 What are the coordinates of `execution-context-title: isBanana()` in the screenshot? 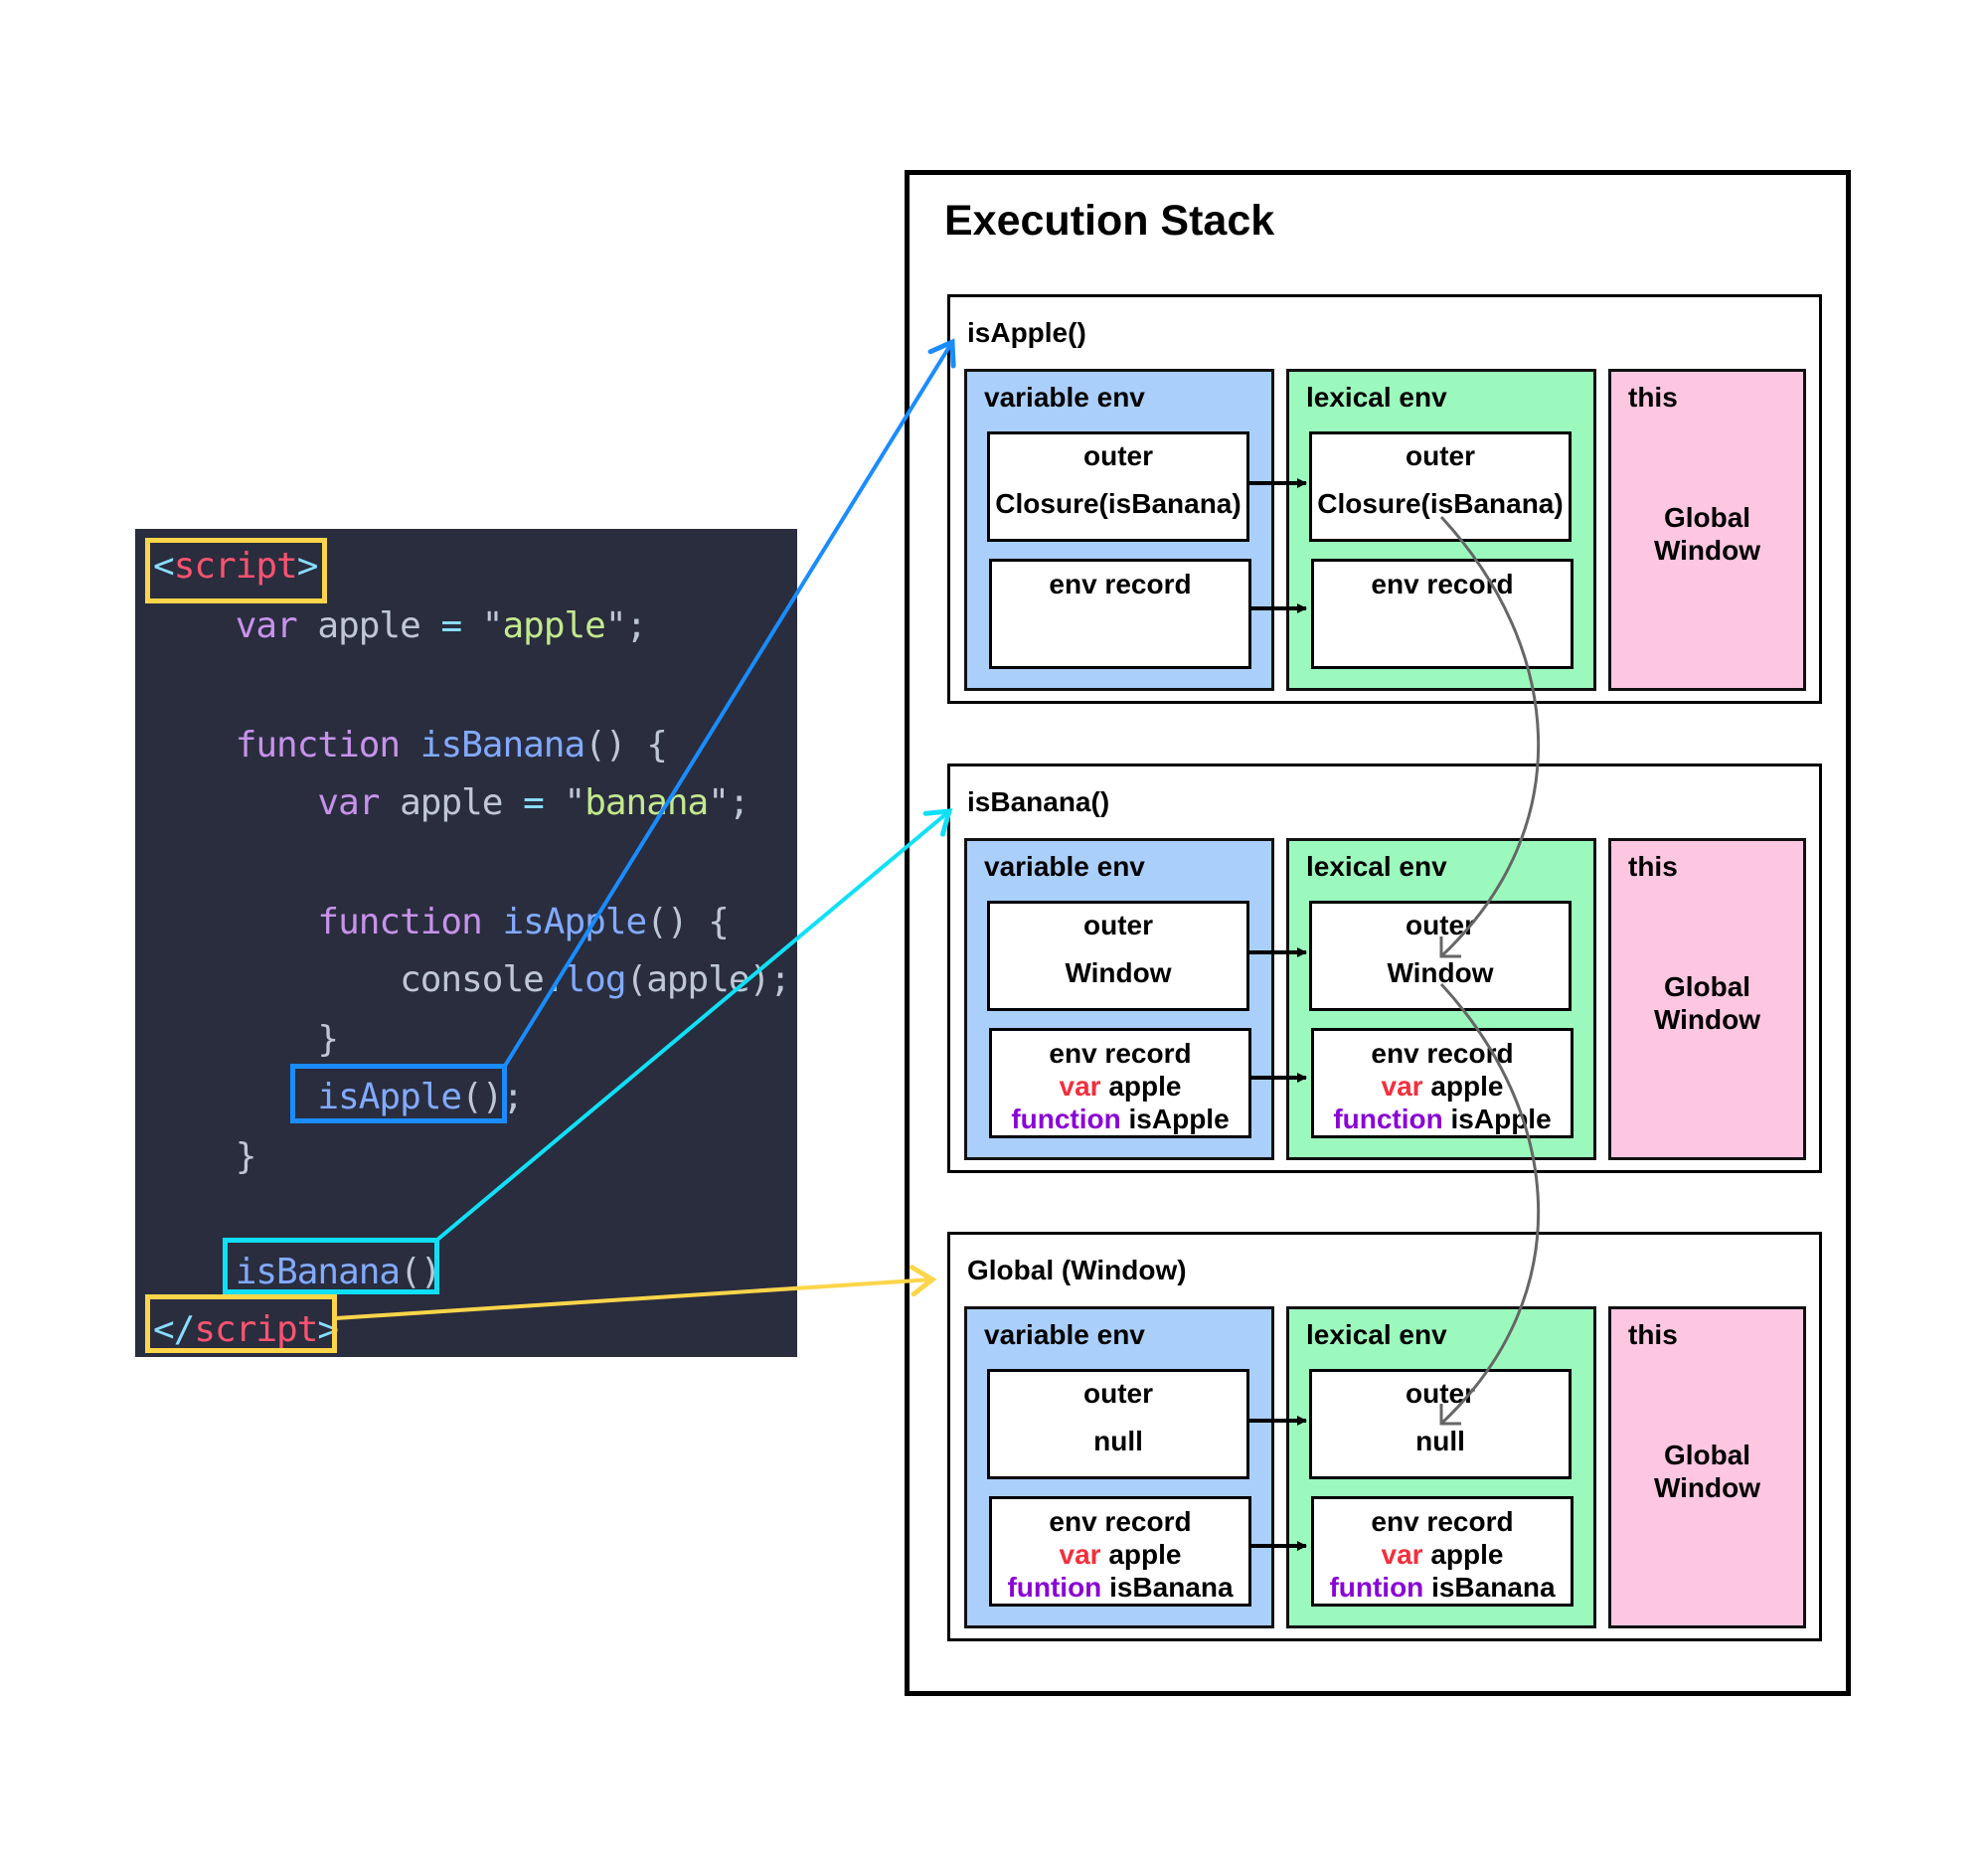 It's located at (1038, 801).